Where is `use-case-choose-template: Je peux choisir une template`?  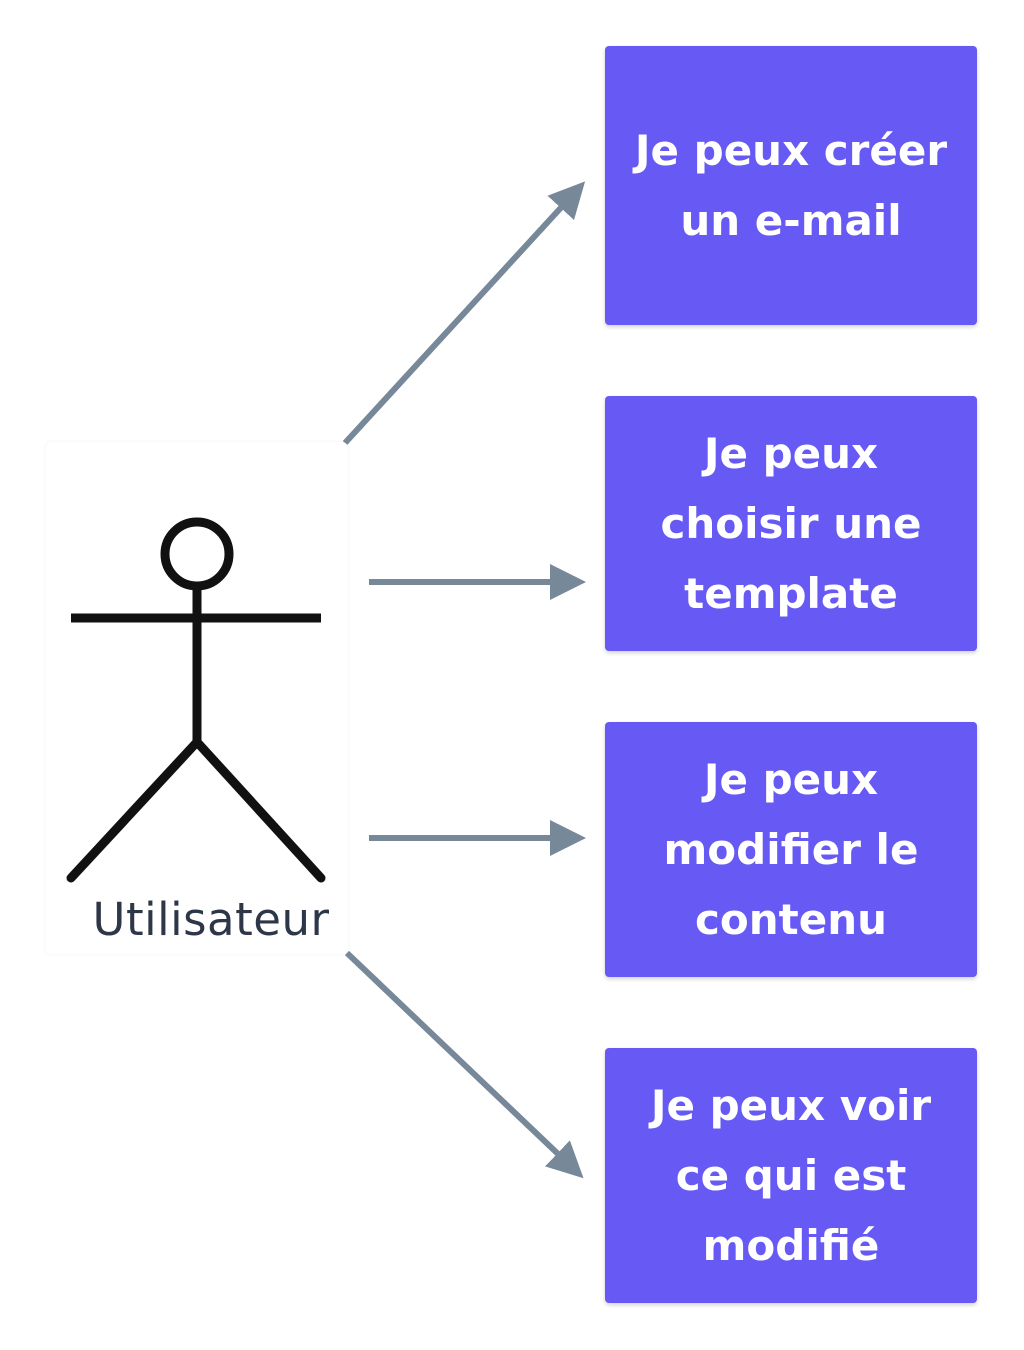 use-case-choose-template: Je peux choisir une template is located at coordinates (791, 523).